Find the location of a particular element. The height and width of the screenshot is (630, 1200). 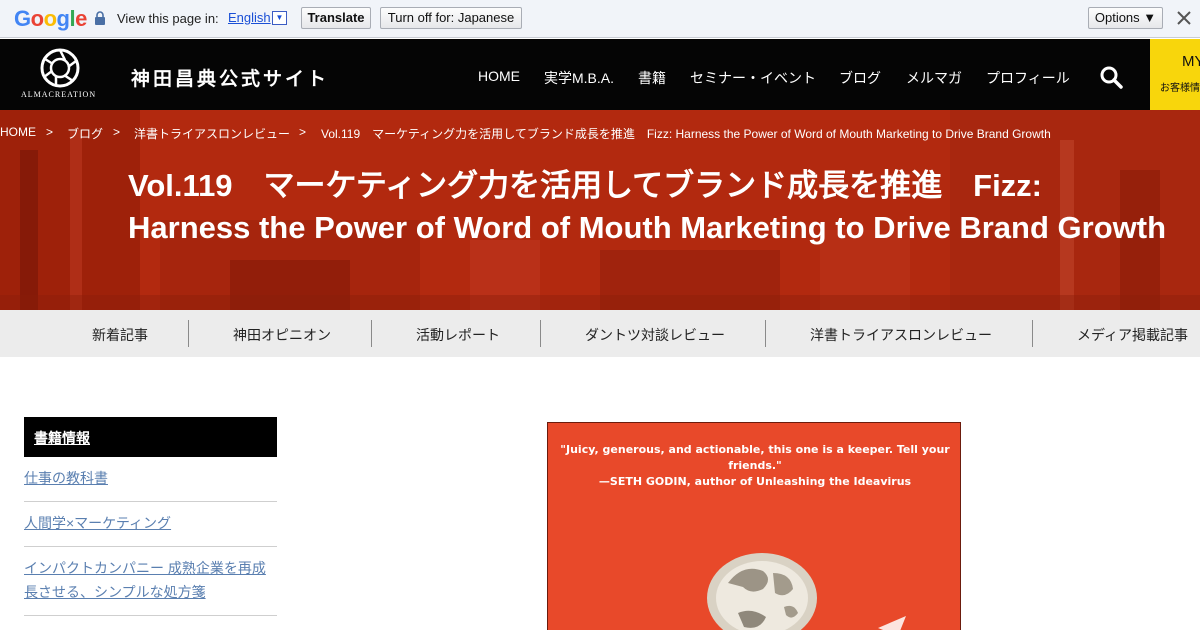

sidebar-heading-label: 書籍情報 is located at coordinates (62, 438).